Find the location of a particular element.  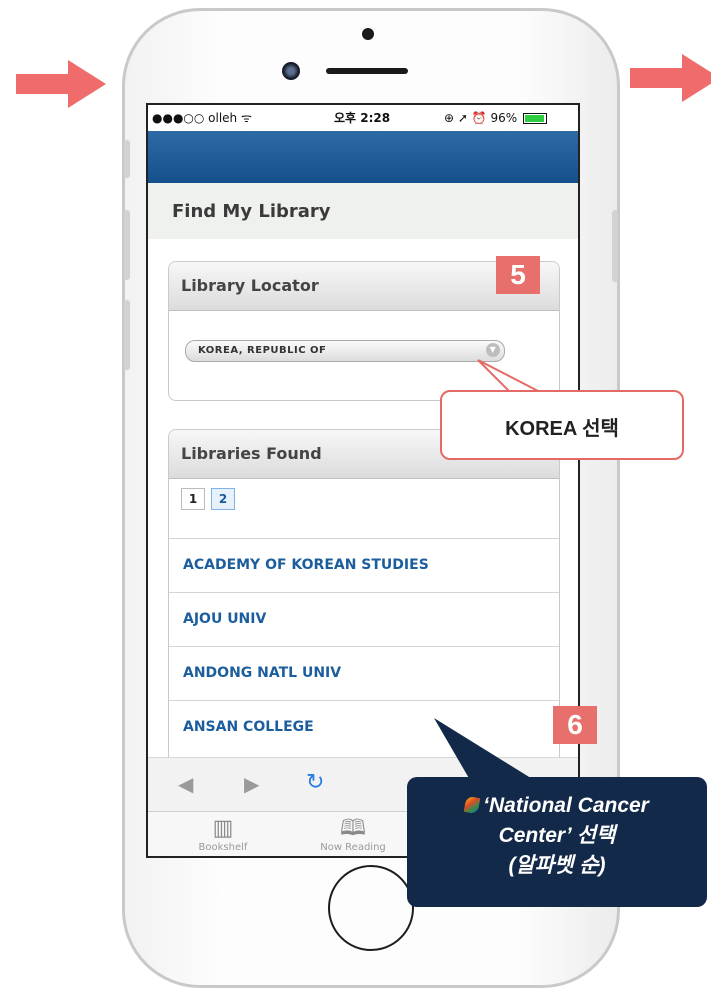

tab-now-reading: 🕮 Now Reading is located at coordinates (353, 834).